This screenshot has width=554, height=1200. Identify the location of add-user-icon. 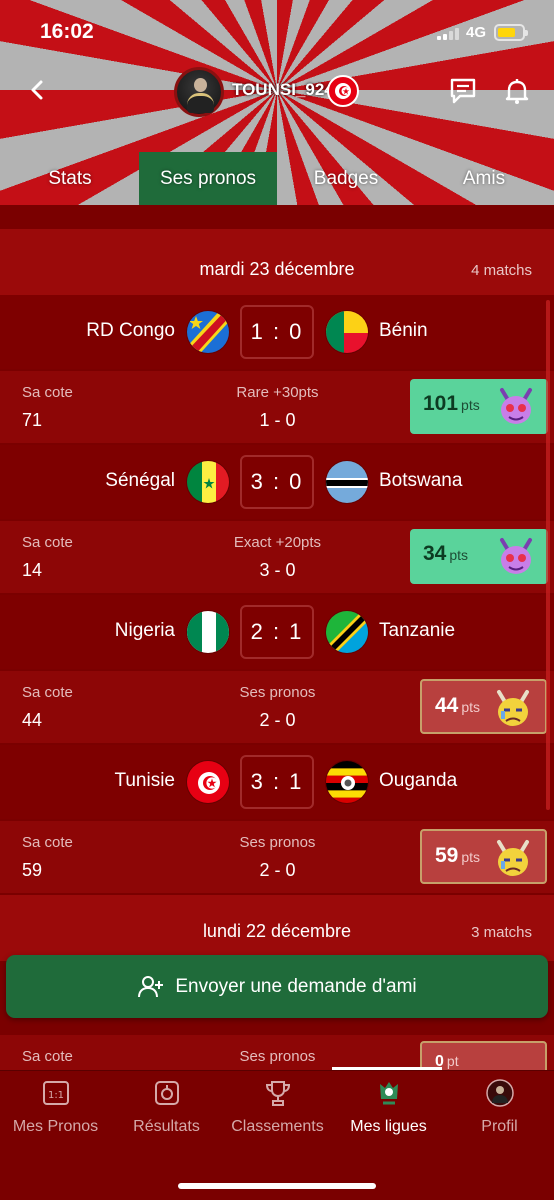
(151, 986).